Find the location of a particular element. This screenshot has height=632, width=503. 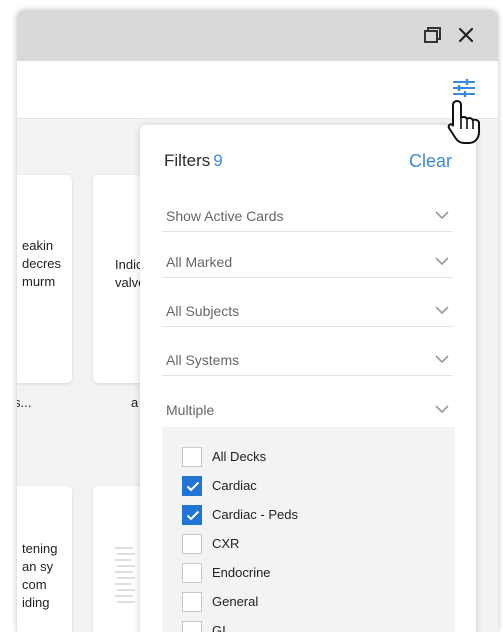

decks-filter-value: Multiple is located at coordinates (190, 410).